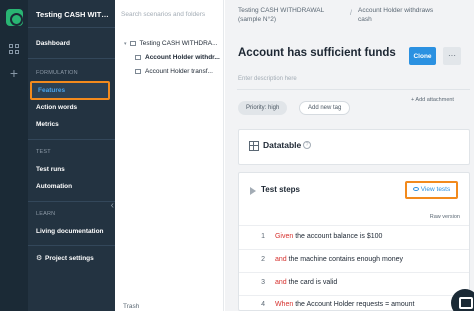  Describe the element at coordinates (39, 258) in the screenshot. I see `gear-icon: ⚙` at that location.